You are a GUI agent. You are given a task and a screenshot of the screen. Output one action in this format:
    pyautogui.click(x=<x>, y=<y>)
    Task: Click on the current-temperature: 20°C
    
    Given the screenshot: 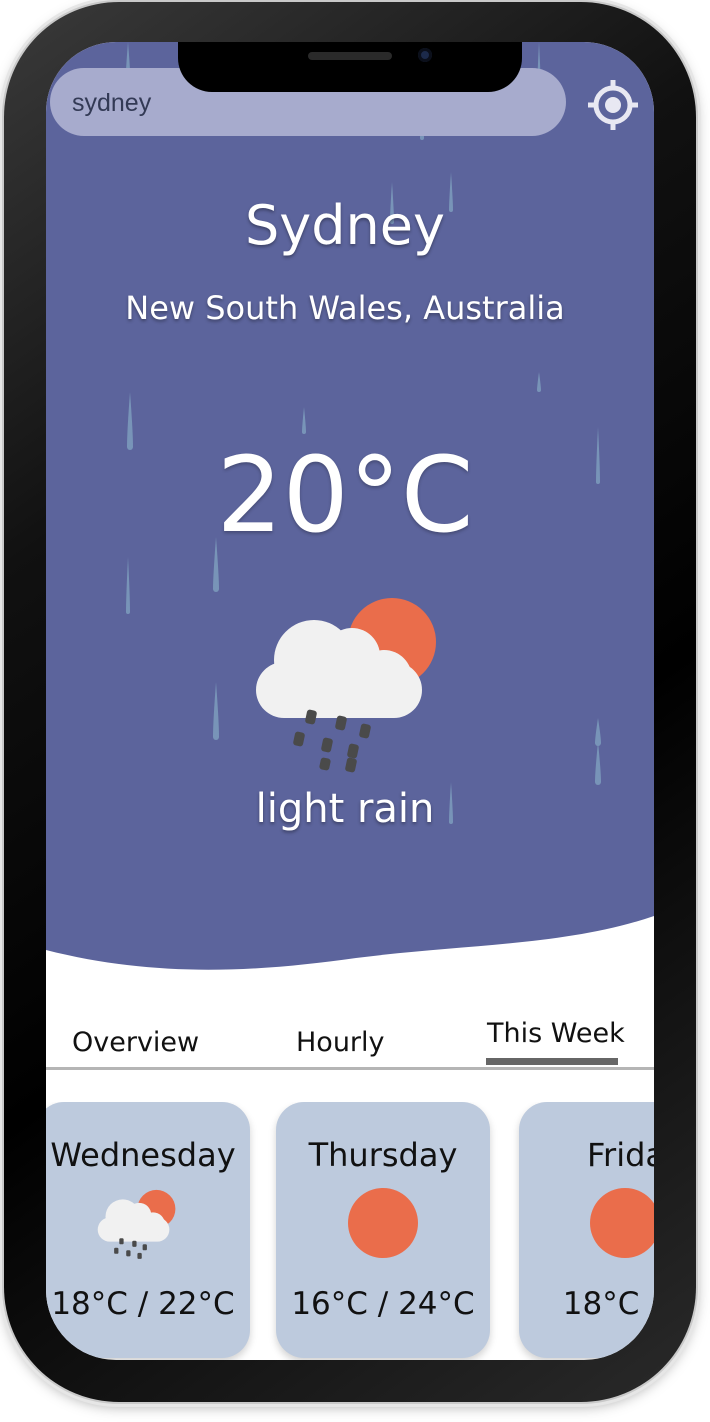 What is the action you would take?
    pyautogui.click(x=345, y=495)
    